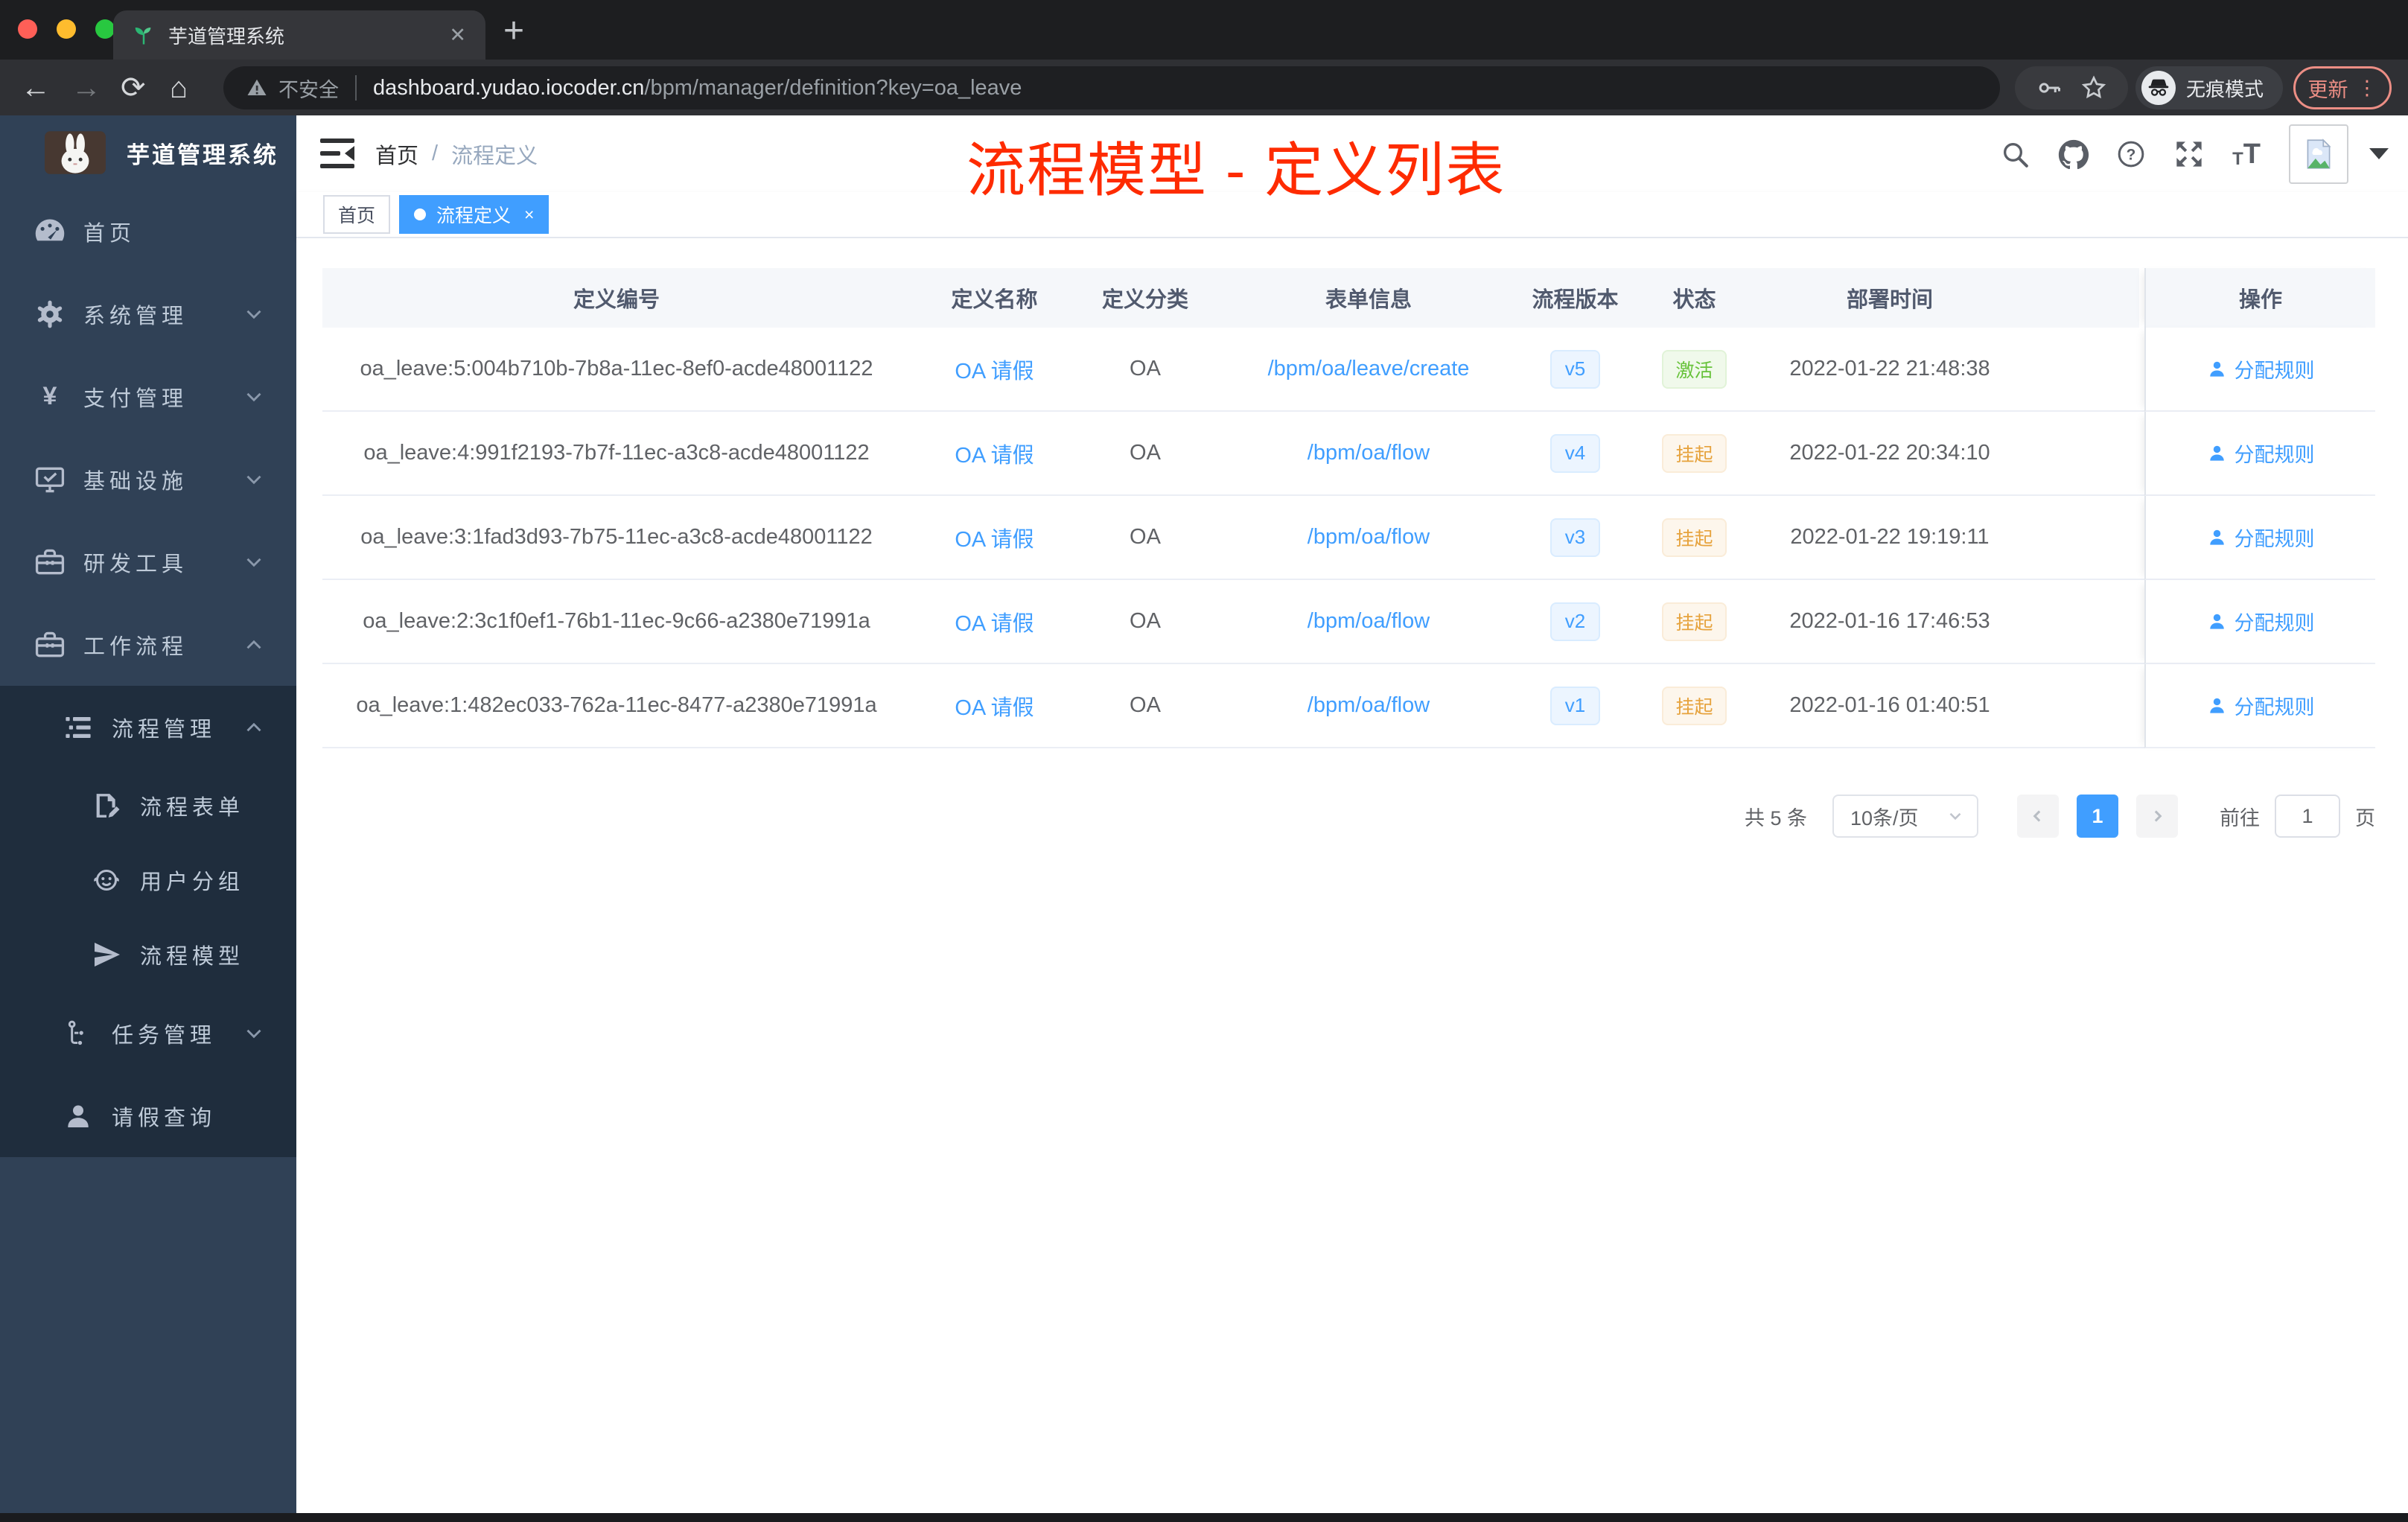  I want to click on next-page-button, so click(2157, 816).